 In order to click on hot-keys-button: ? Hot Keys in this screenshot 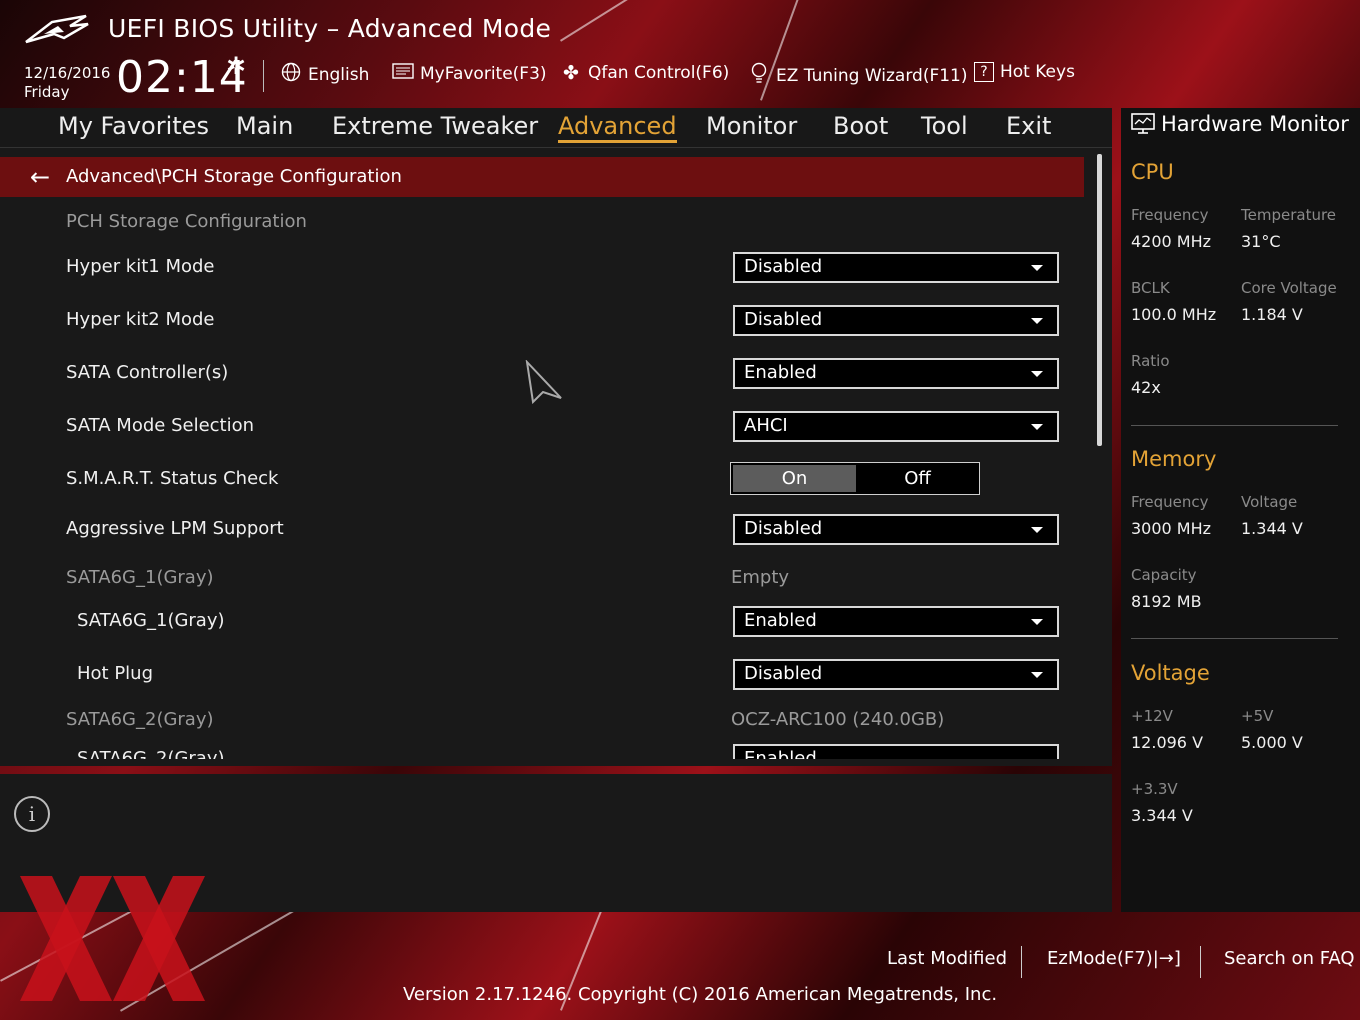, I will do `click(1024, 72)`.